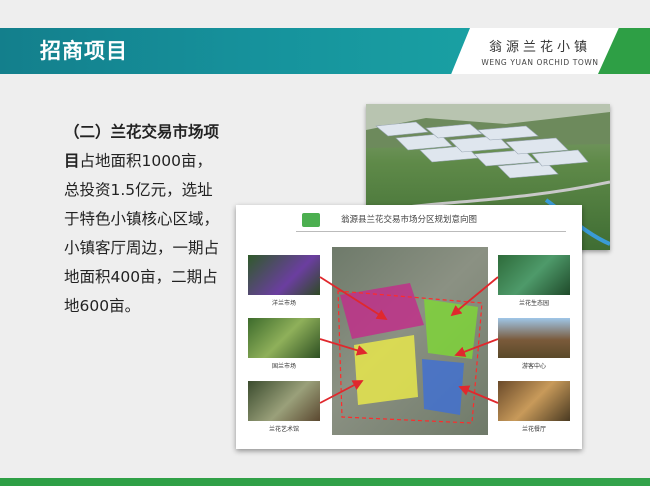 Image resolution: width=650 pixels, height=486 pixels. What do you see at coordinates (84, 51) in the screenshot?
I see `page-title: 招商项目` at bounding box center [84, 51].